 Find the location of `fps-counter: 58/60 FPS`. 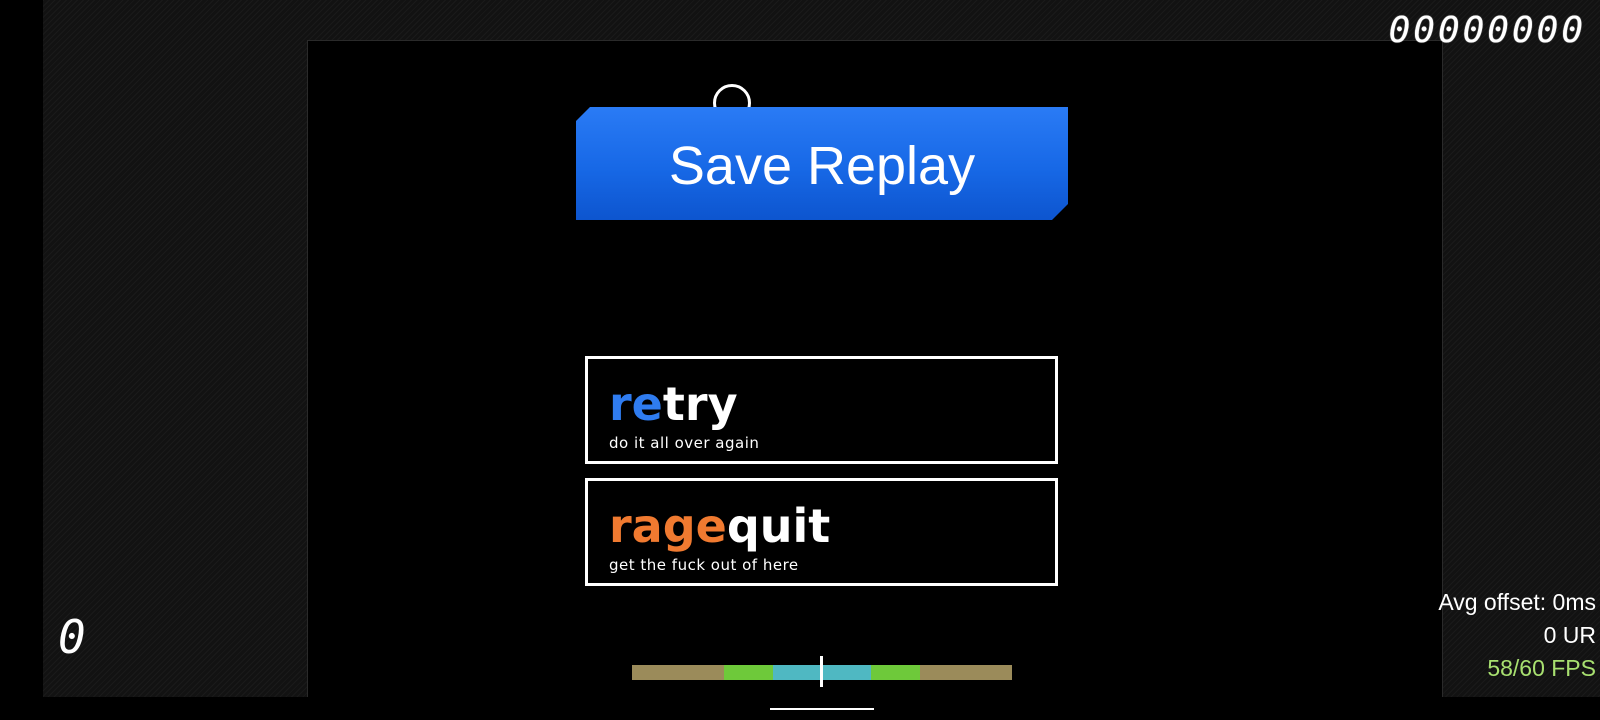

fps-counter: 58/60 FPS is located at coordinates (1541, 668).